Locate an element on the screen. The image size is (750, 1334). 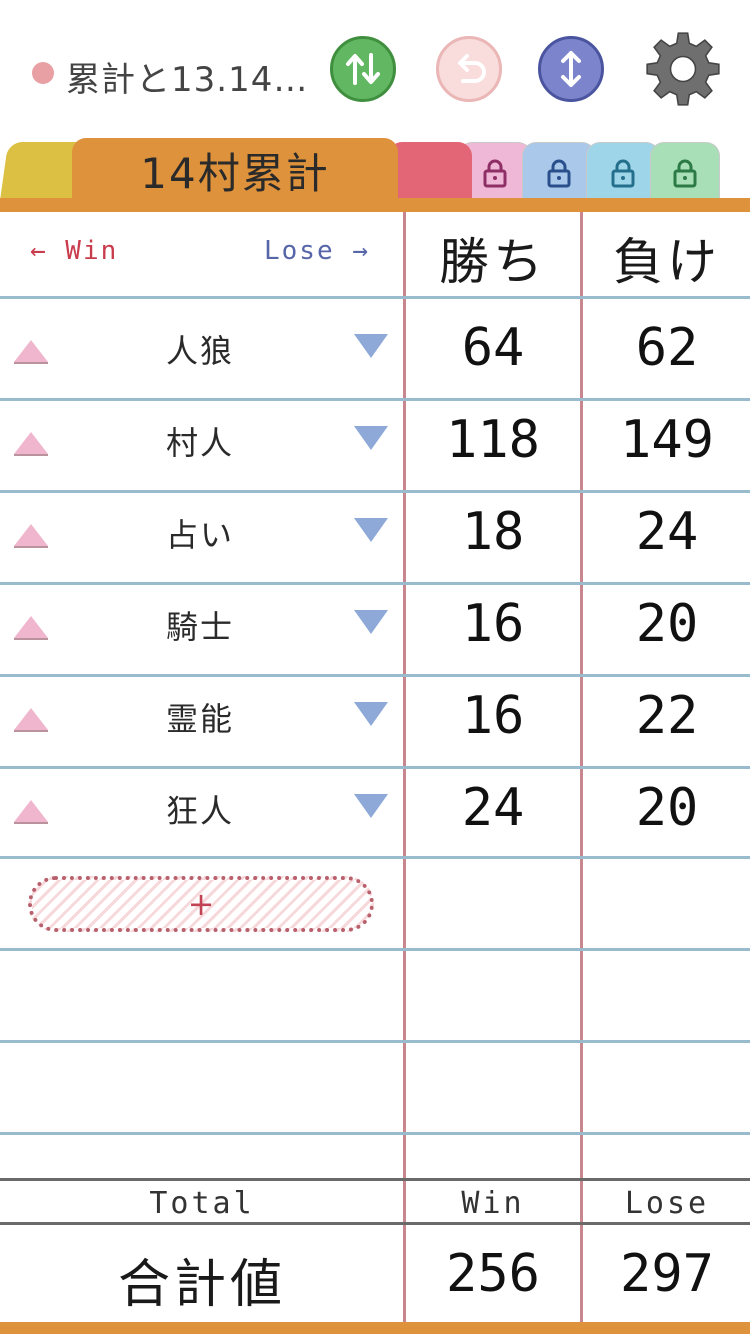
sort-button is located at coordinates (571, 69).